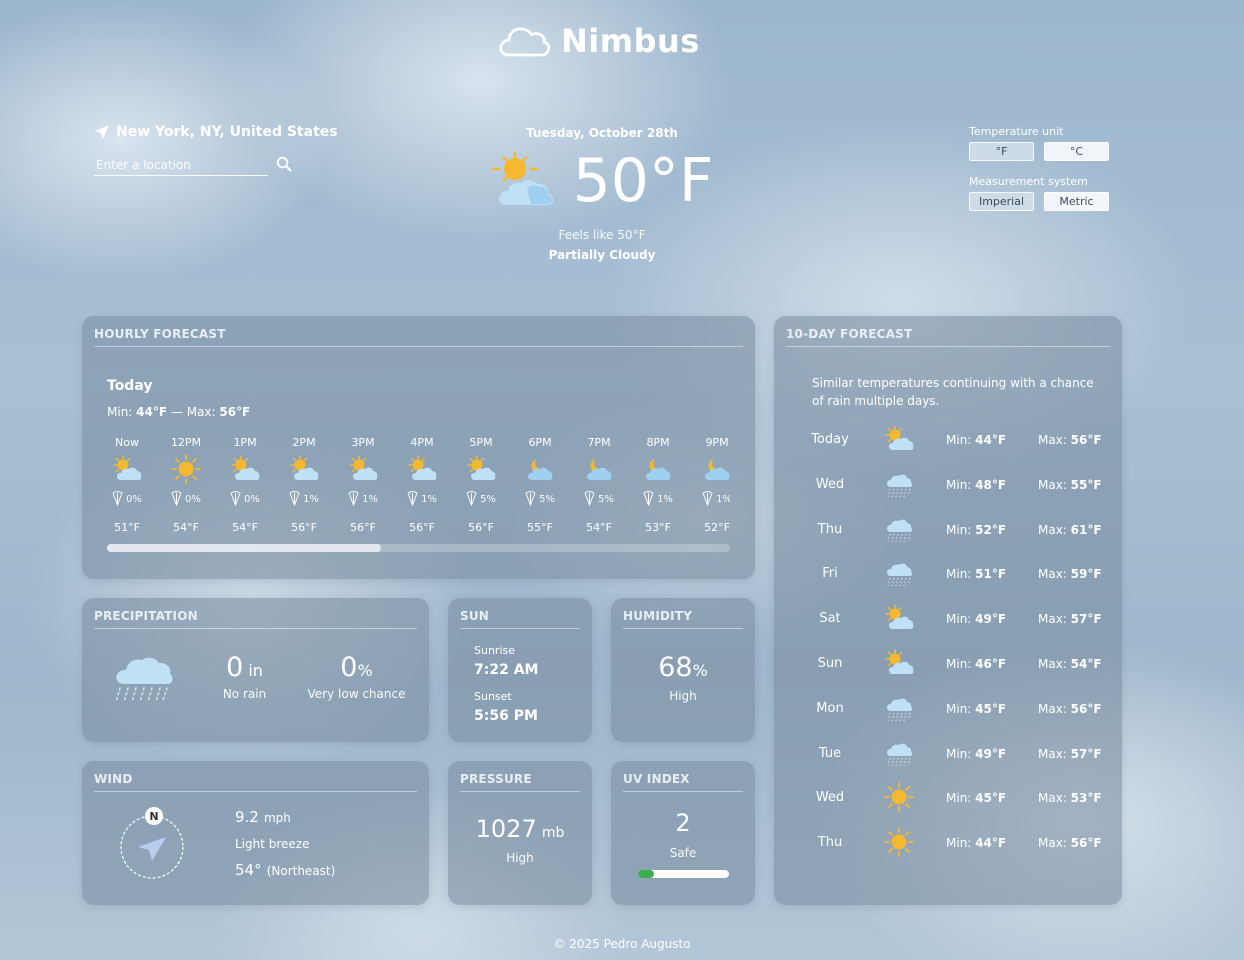 The image size is (1244, 960). Describe the element at coordinates (146, 616) in the screenshot. I see `precipitation-title: PRECIPITATION` at that location.